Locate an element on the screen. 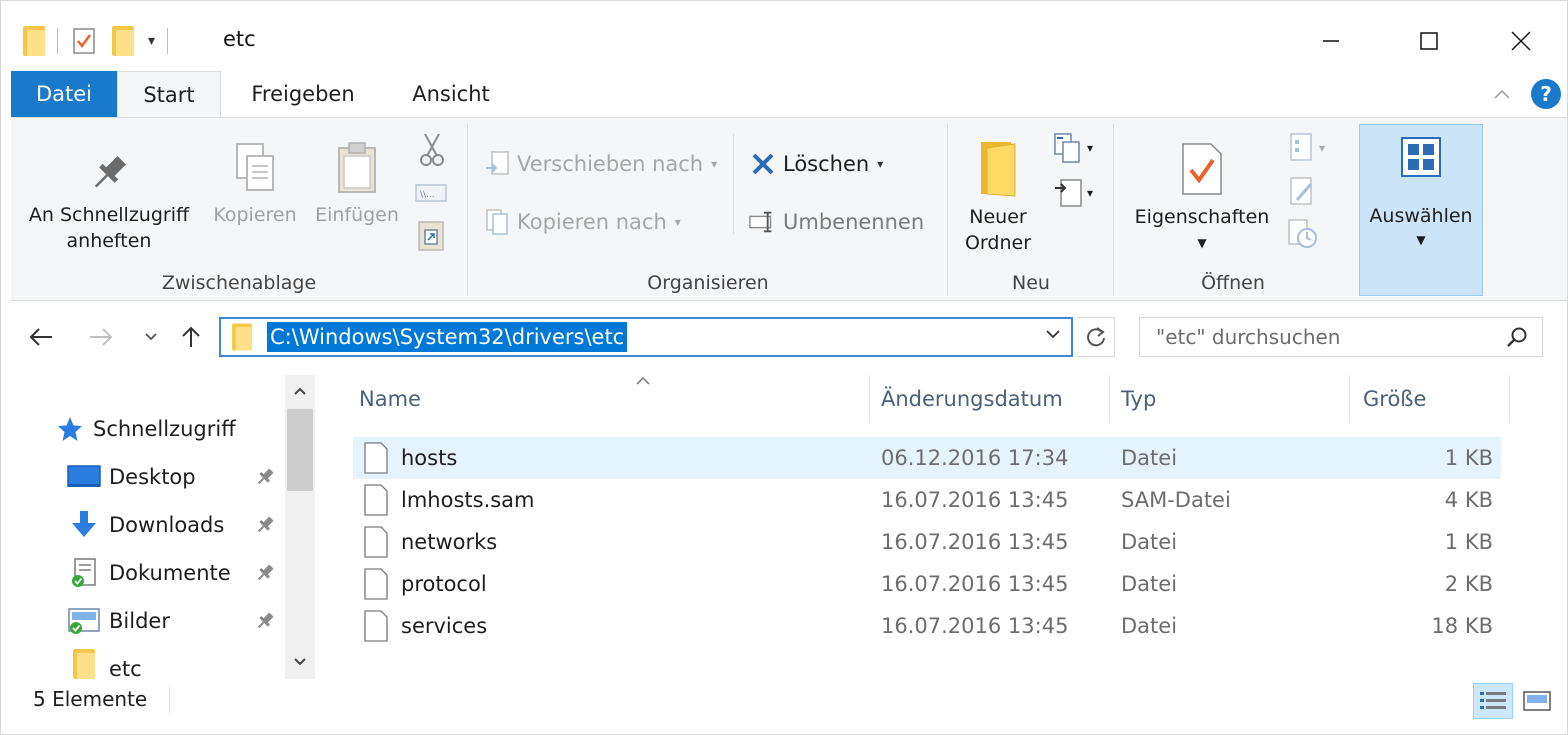 This screenshot has width=1568, height=735. history-icon is located at coordinates (1303, 236).